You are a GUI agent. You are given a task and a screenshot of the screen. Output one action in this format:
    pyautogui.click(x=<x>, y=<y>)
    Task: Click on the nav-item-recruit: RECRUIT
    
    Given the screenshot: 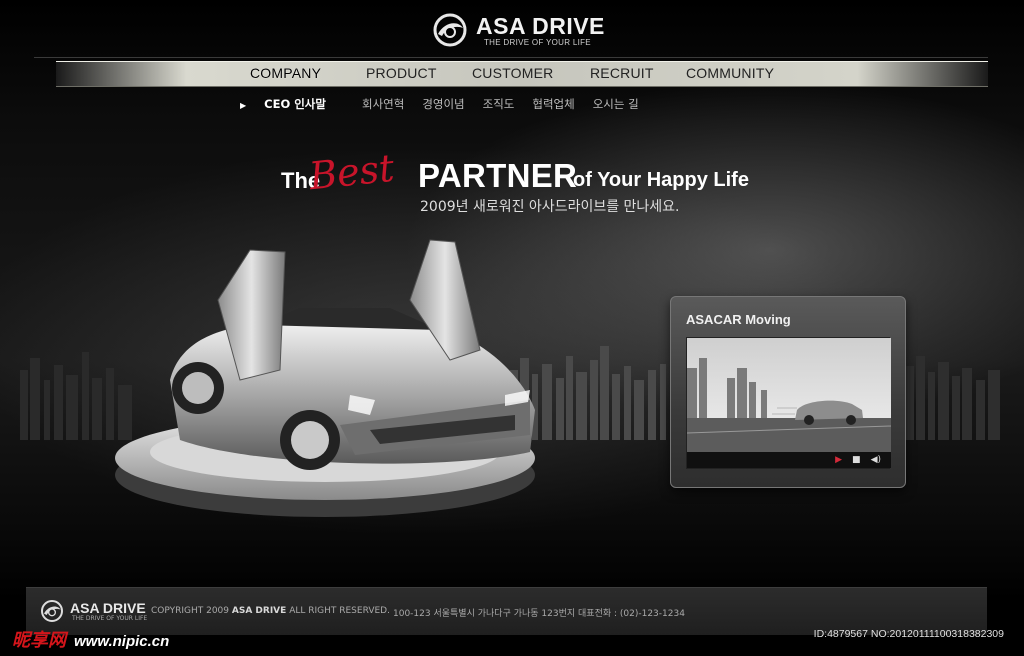 What is the action you would take?
    pyautogui.click(x=622, y=73)
    